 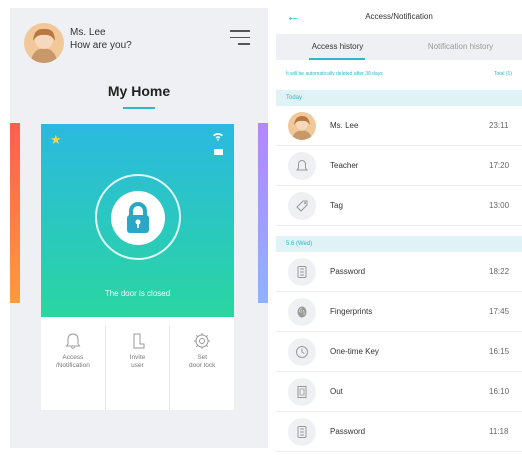 What do you see at coordinates (137, 361) in the screenshot?
I see `action-label: Invite user` at bounding box center [137, 361].